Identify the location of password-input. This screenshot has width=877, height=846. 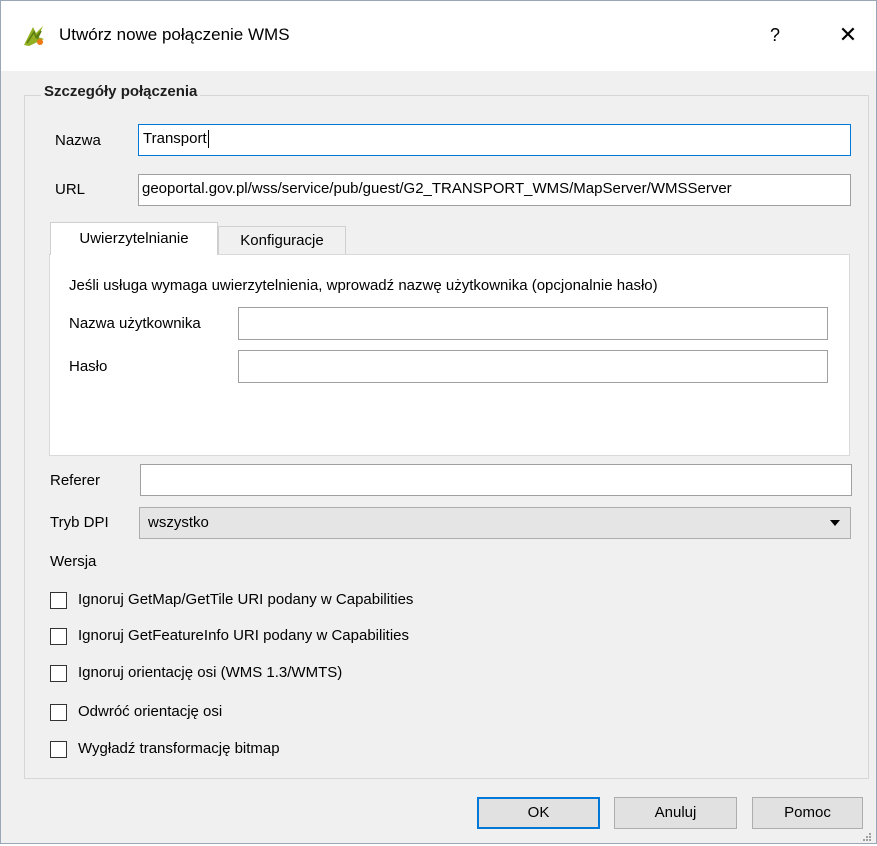
(533, 366).